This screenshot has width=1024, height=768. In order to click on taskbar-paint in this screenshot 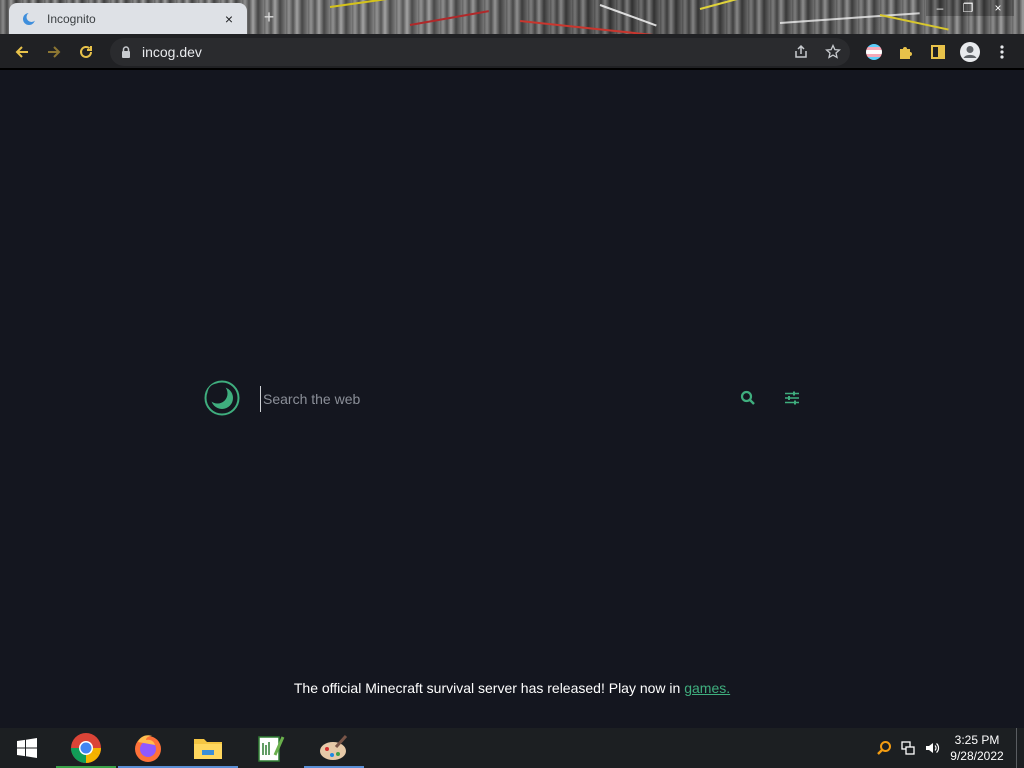, I will do `click(334, 748)`.